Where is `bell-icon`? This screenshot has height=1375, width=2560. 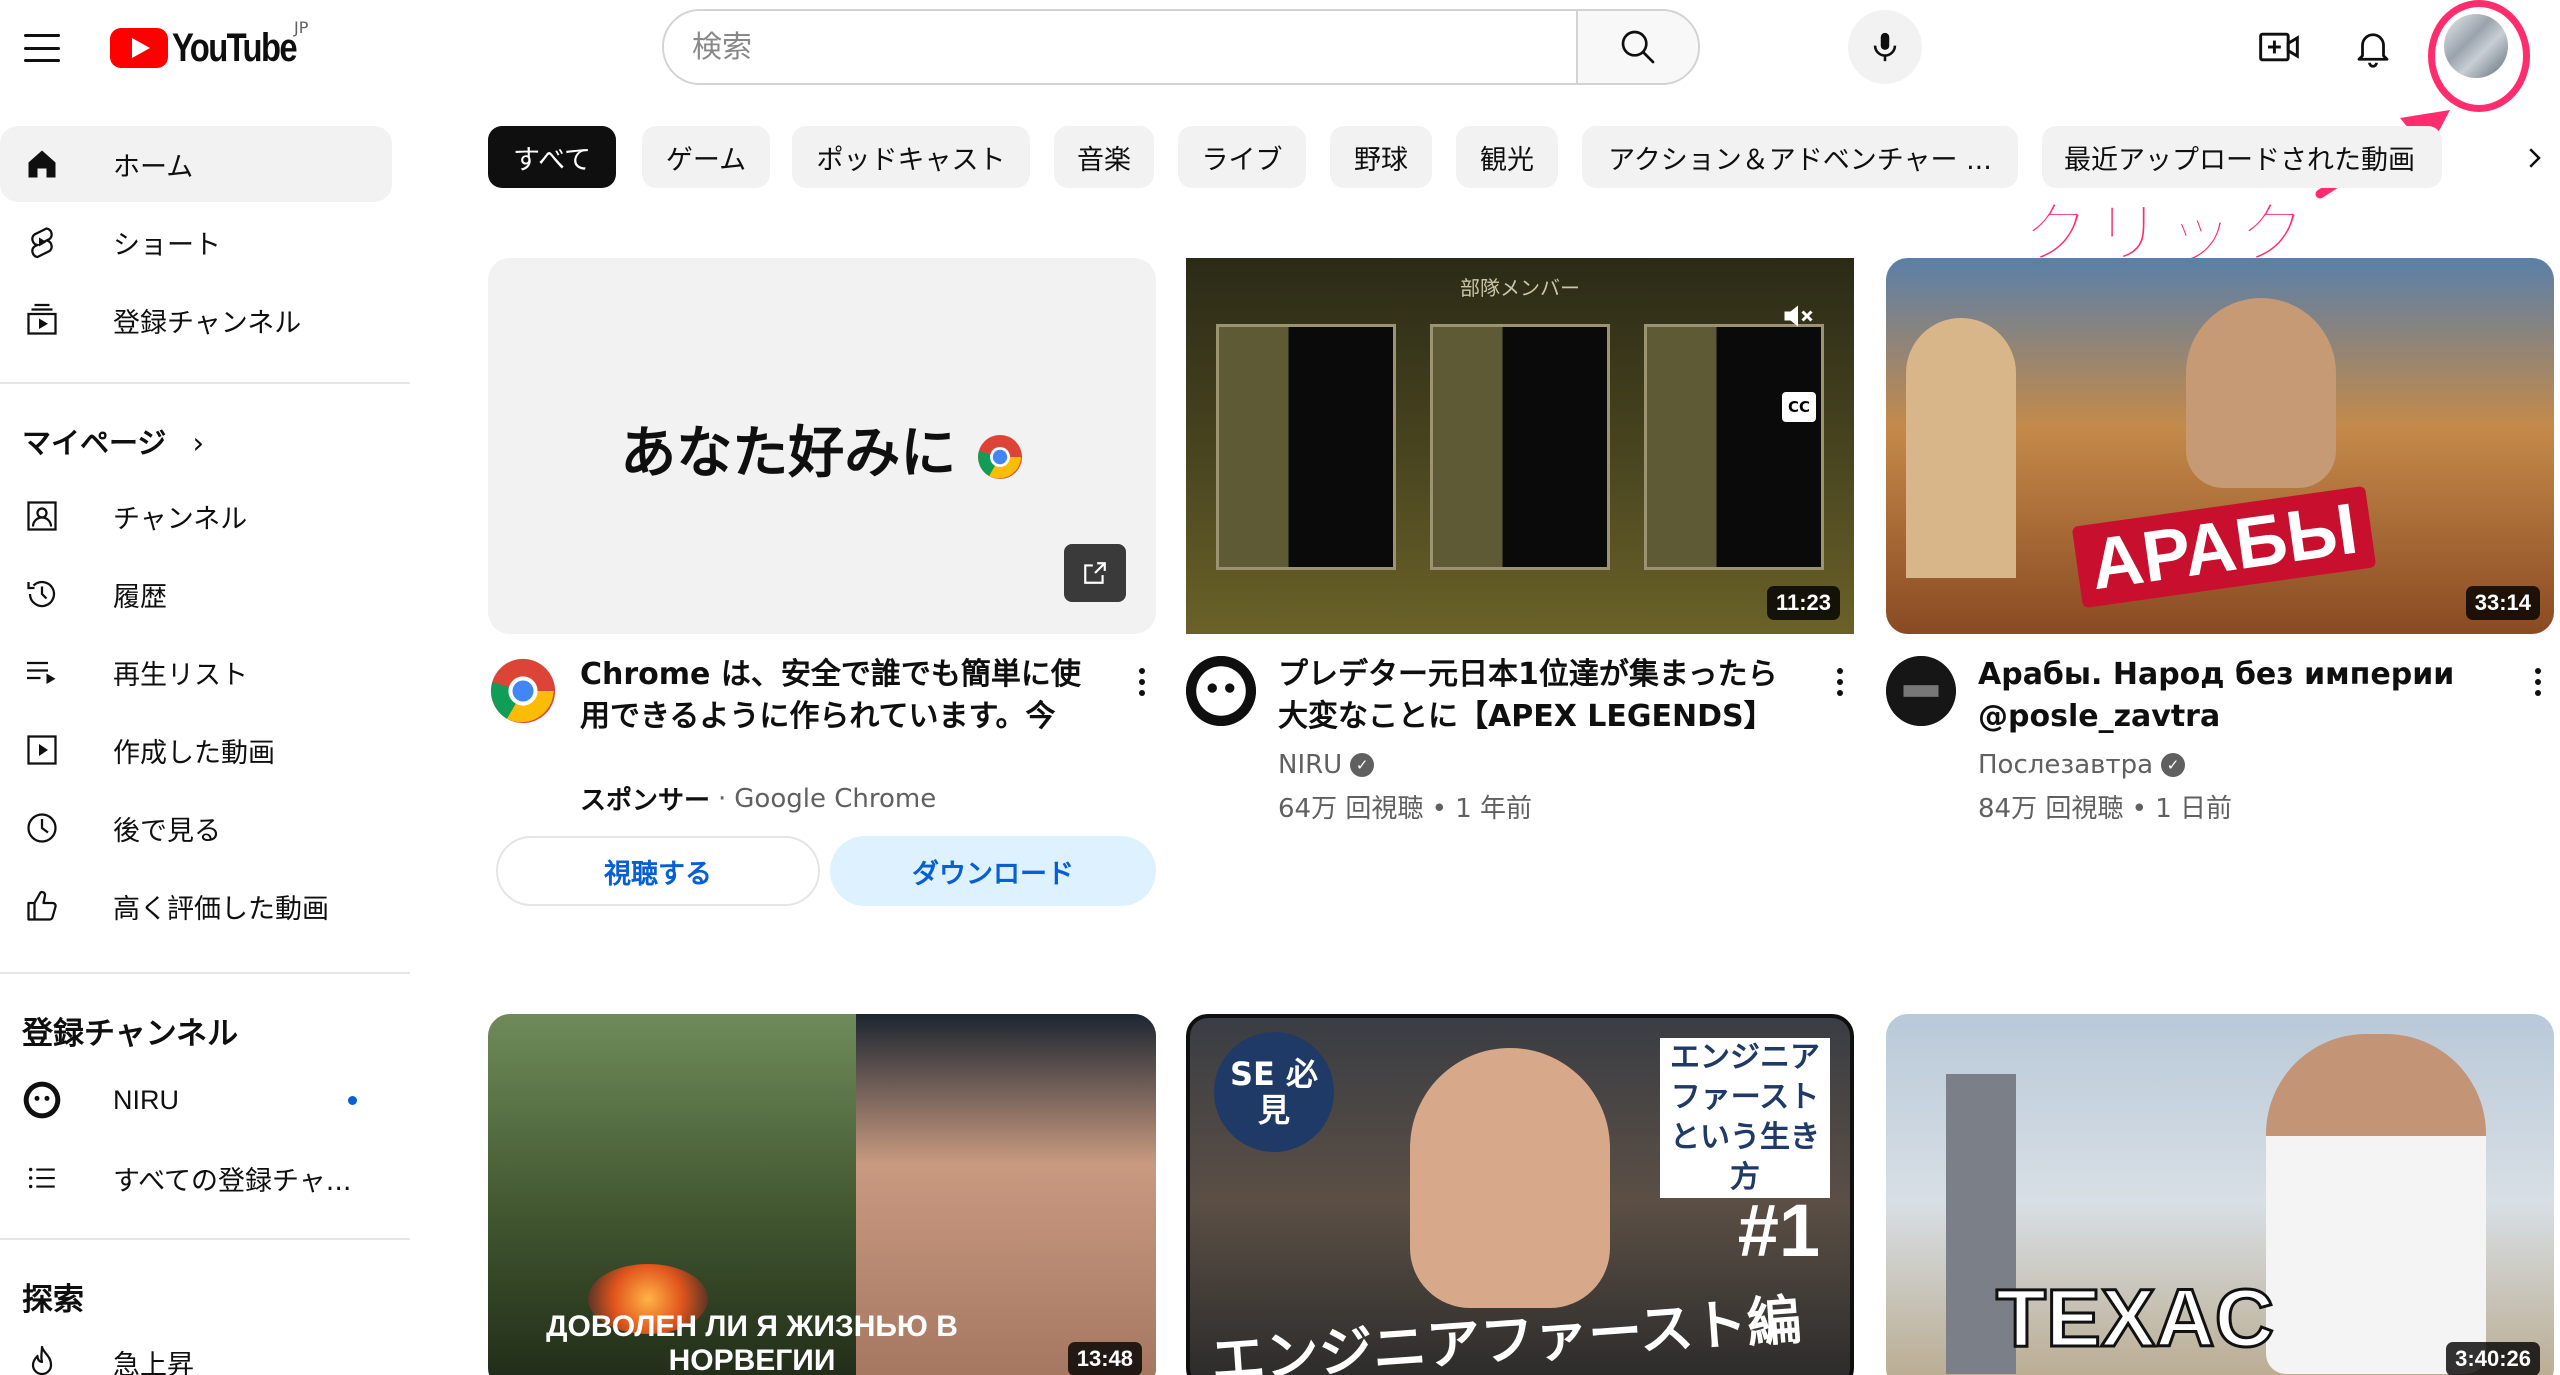
bell-icon is located at coordinates (2373, 50).